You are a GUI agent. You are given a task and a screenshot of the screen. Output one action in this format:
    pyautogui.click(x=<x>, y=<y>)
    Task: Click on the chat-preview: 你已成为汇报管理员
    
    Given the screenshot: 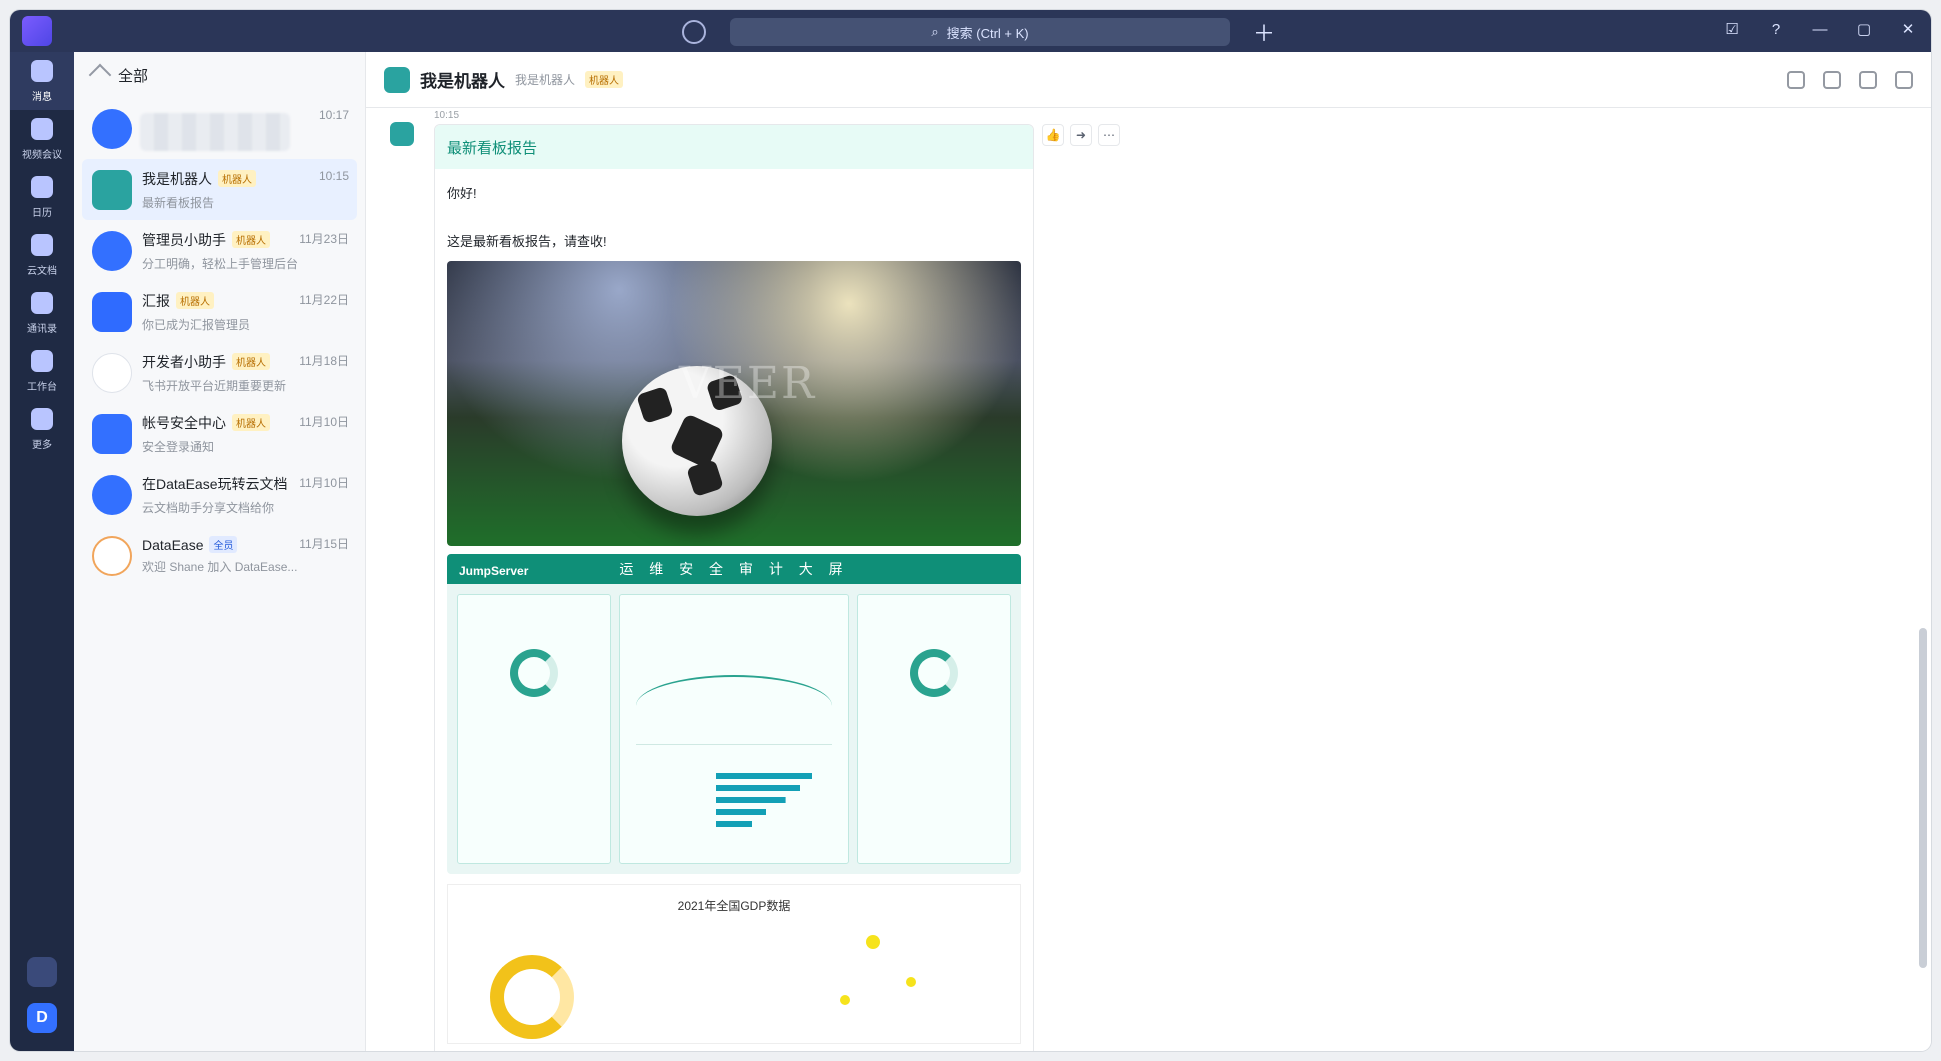 What is the action you would take?
    pyautogui.click(x=196, y=324)
    